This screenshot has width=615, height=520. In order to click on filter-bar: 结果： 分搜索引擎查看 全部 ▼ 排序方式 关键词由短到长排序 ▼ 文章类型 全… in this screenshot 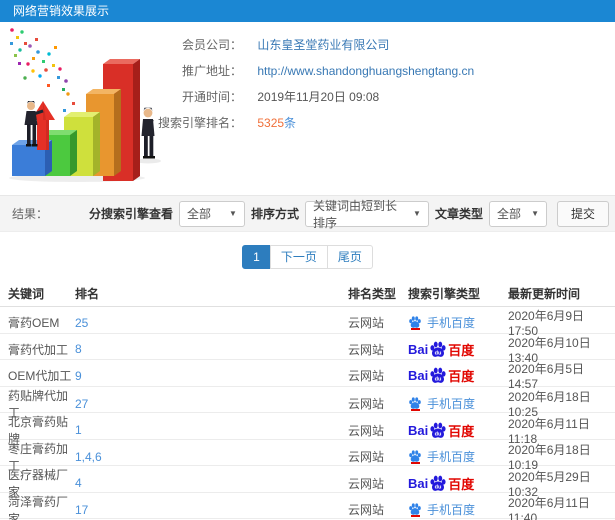, I will do `click(307, 213)`.